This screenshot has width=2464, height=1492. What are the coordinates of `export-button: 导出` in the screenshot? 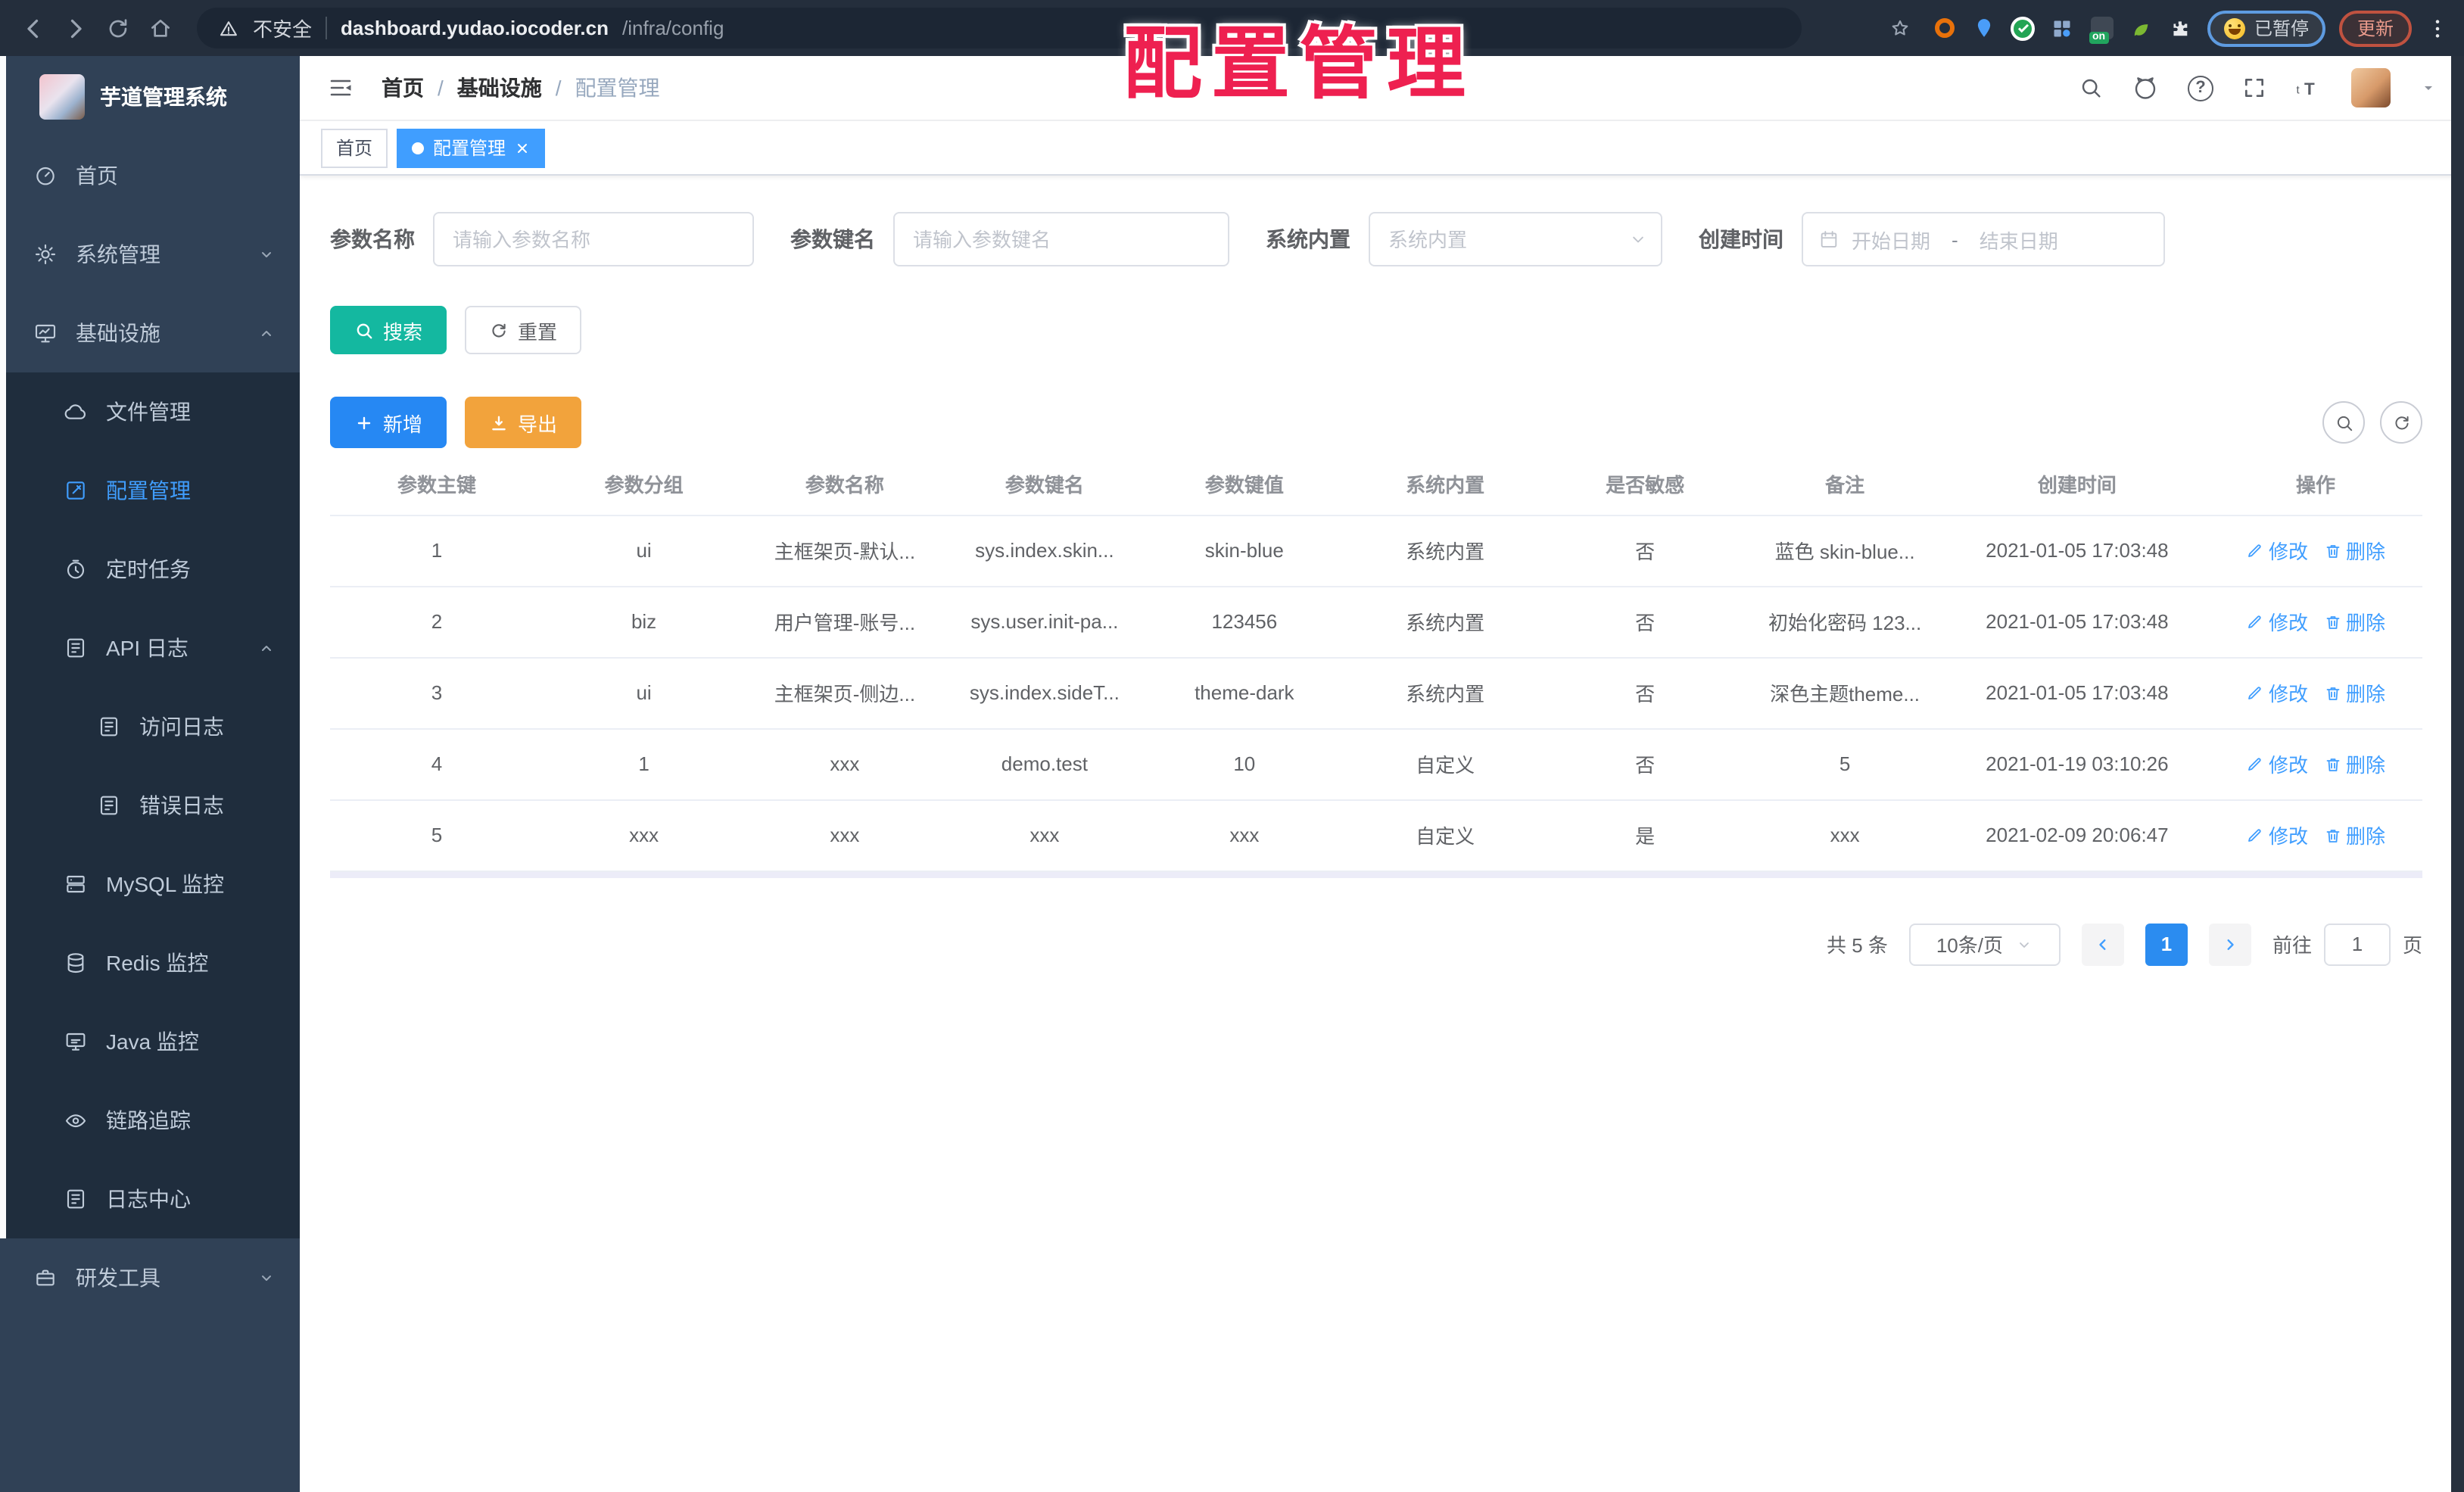 It's located at (523, 422).